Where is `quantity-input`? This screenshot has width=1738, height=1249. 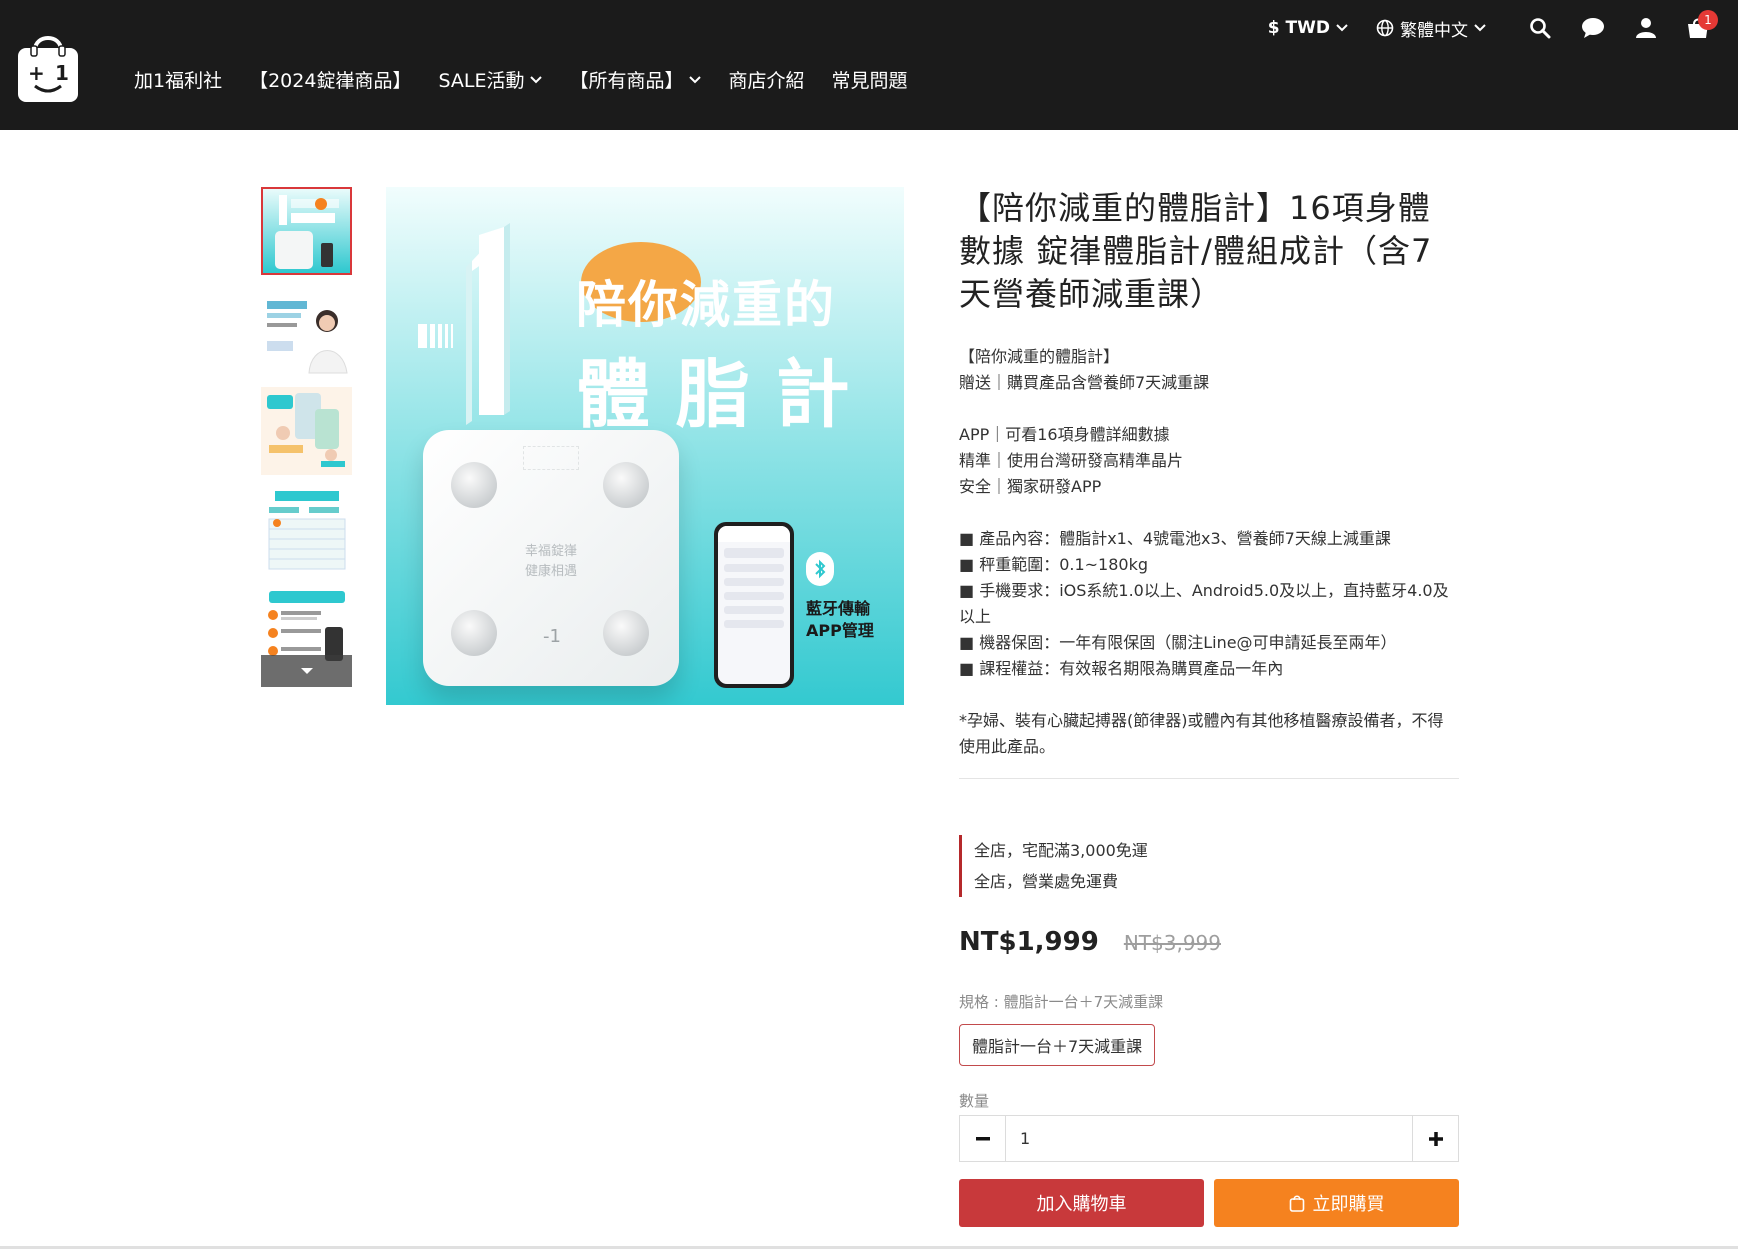
quantity-input is located at coordinates (1209, 1138).